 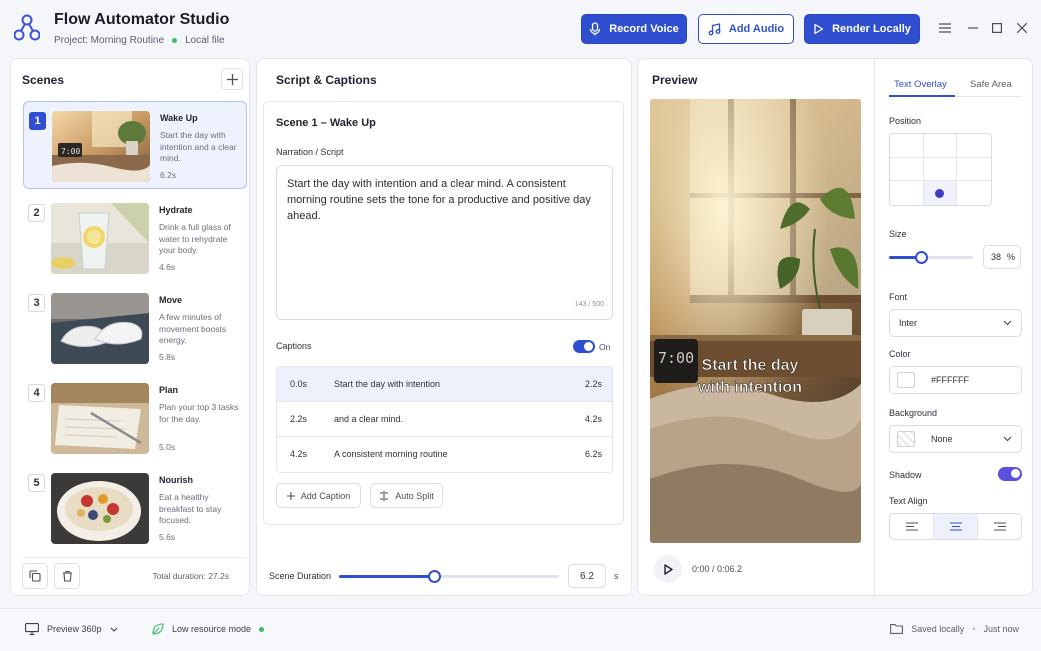 I want to click on total-duration: Total duration: 27.2s, so click(x=190, y=576).